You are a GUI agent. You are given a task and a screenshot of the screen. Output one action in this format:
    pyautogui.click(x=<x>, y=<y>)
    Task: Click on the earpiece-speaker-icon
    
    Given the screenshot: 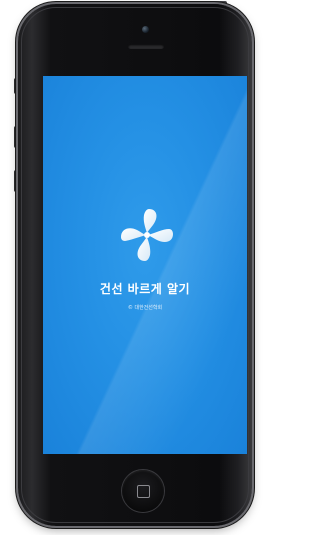 What is the action you would take?
    pyautogui.click(x=146, y=46)
    